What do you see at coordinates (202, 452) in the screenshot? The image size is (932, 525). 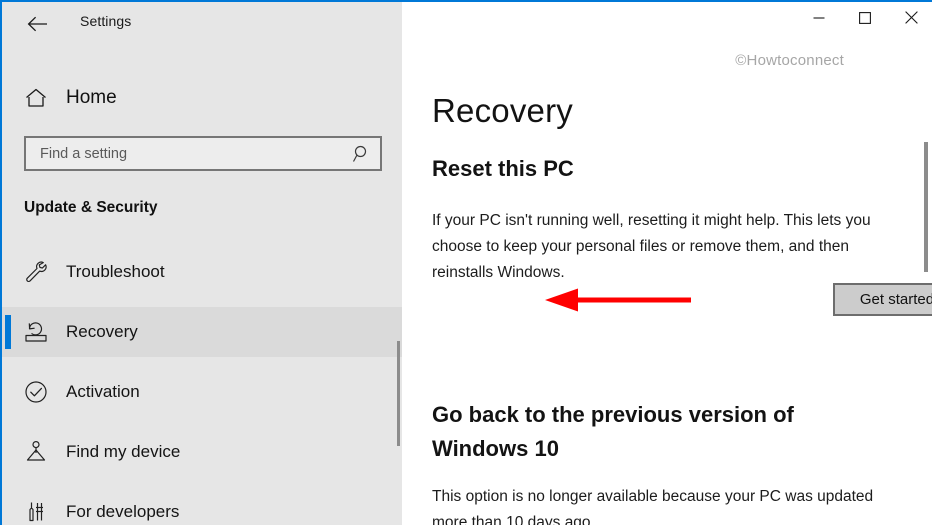 I see `sidebar-item-find-my-device: Find my device` at bounding box center [202, 452].